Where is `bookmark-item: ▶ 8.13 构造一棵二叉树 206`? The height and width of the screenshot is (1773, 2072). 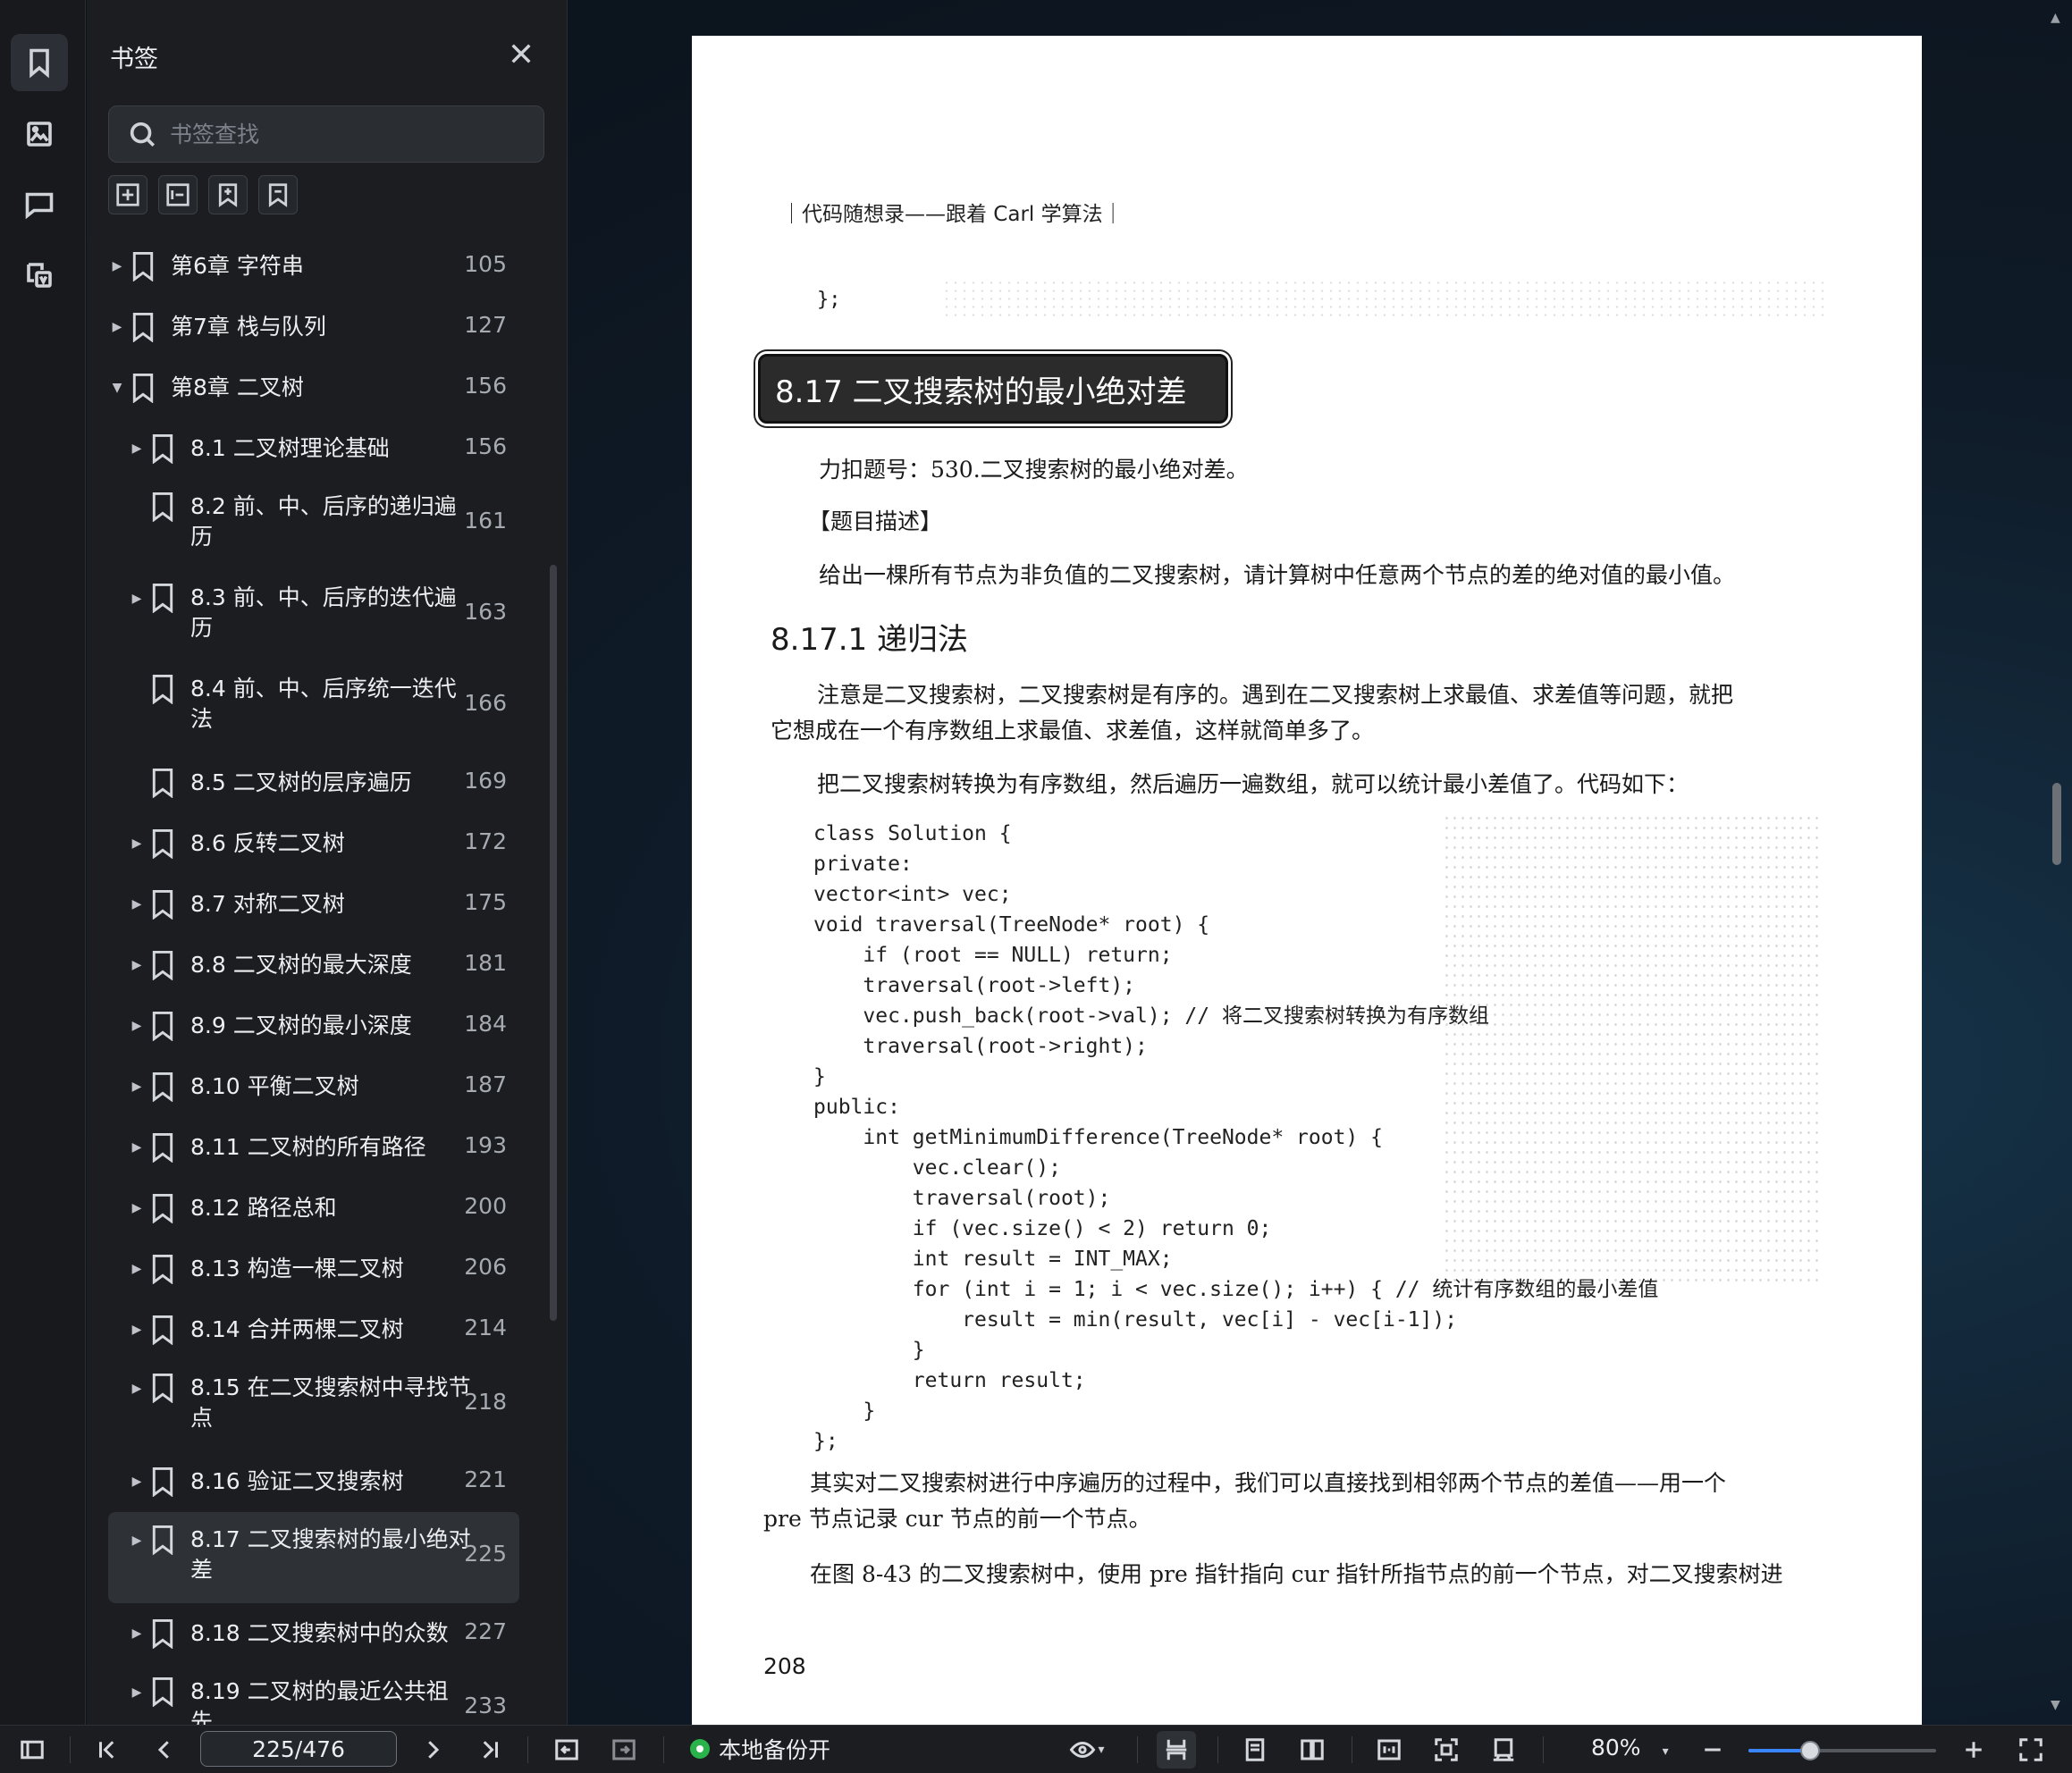 bookmark-item: ▶ 8.13 构造一棵二叉树 206 is located at coordinates (314, 1269).